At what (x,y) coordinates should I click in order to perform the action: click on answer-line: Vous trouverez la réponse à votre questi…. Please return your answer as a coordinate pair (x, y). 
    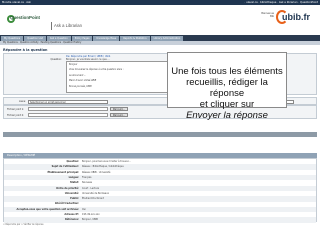
    Looking at the image, I should click on (96, 70).